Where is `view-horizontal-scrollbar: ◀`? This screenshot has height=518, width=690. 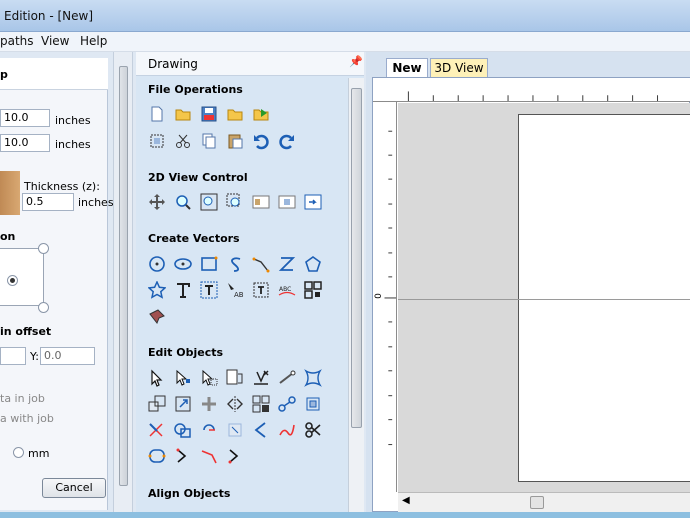
view-horizontal-scrollbar: ◀ is located at coordinates (544, 502).